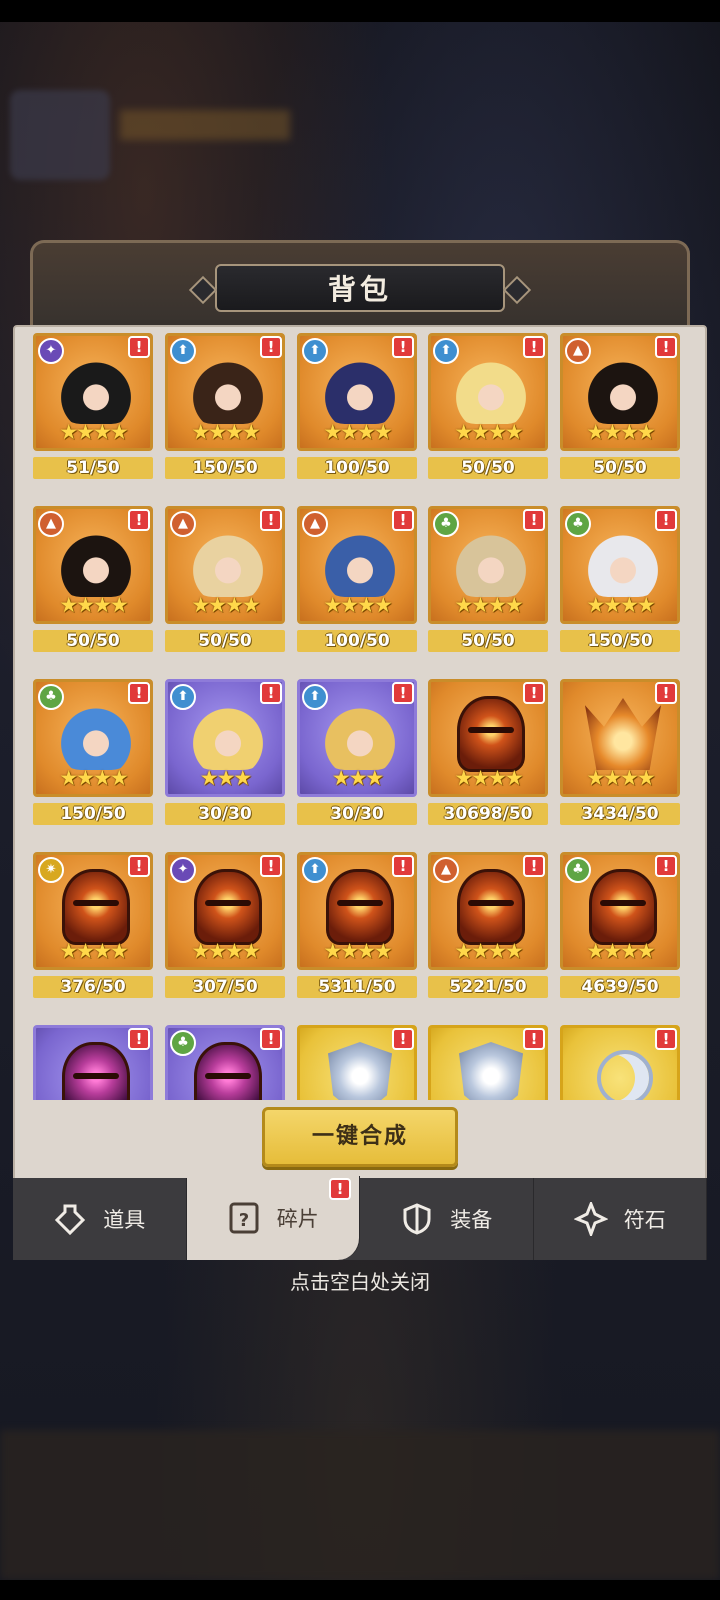 Image resolution: width=720 pixels, height=1600 pixels. Describe the element at coordinates (273, 1218) in the screenshot. I see `tab-fragments: ? 碎片 !` at that location.